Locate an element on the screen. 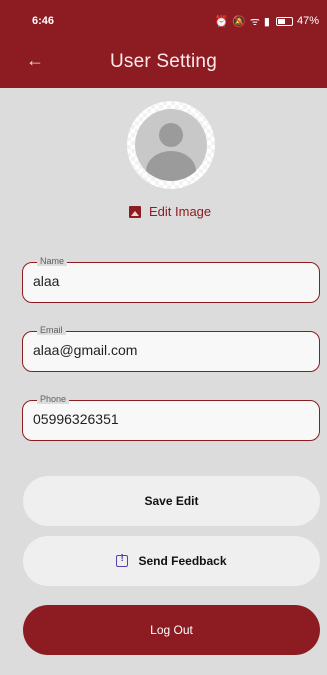  app-bar: ← User Setting is located at coordinates (163, 62).